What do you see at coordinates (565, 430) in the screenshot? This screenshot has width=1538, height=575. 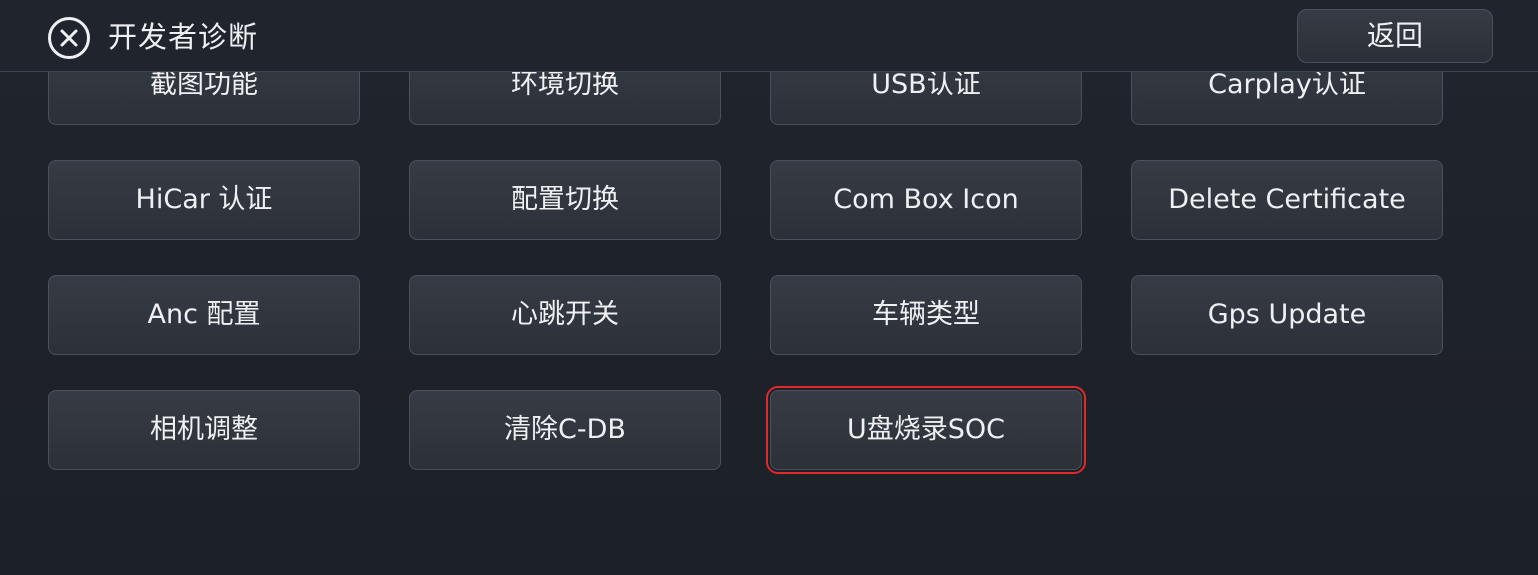 I see `function-button: 清除C-DB` at bounding box center [565, 430].